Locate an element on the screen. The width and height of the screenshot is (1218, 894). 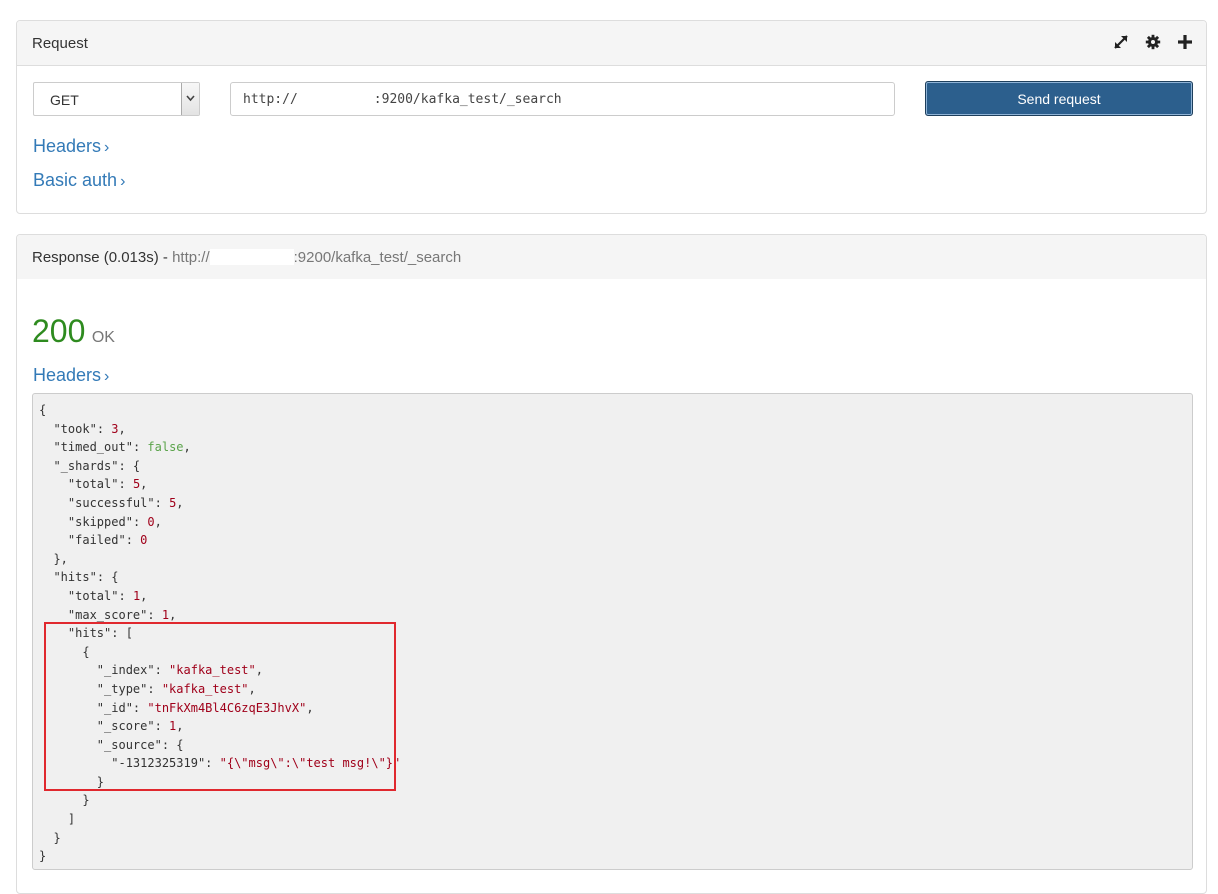
url-text: http:// :9200/kafka_test/_search is located at coordinates (402, 99).